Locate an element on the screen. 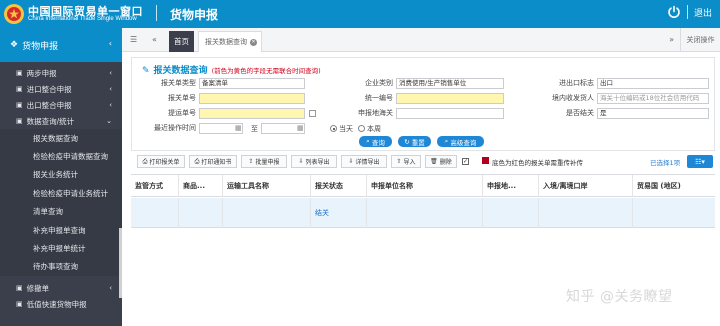  exit-button: 退出 is located at coordinates (689, 12).